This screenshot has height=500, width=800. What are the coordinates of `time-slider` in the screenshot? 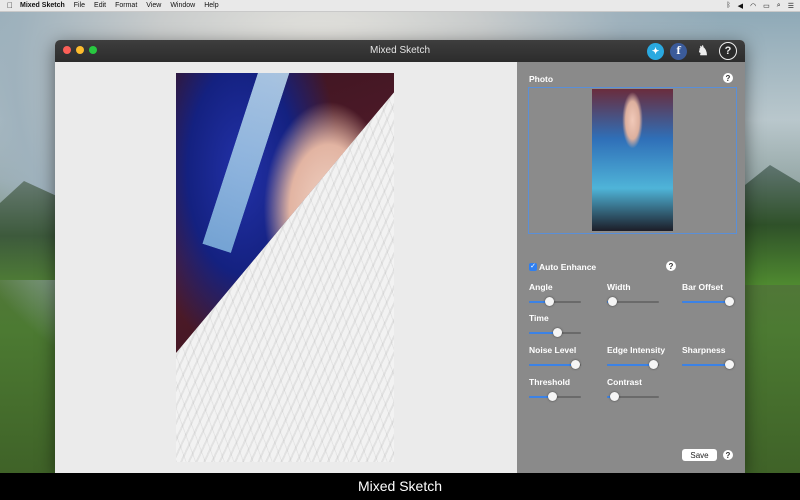 It's located at (555, 333).